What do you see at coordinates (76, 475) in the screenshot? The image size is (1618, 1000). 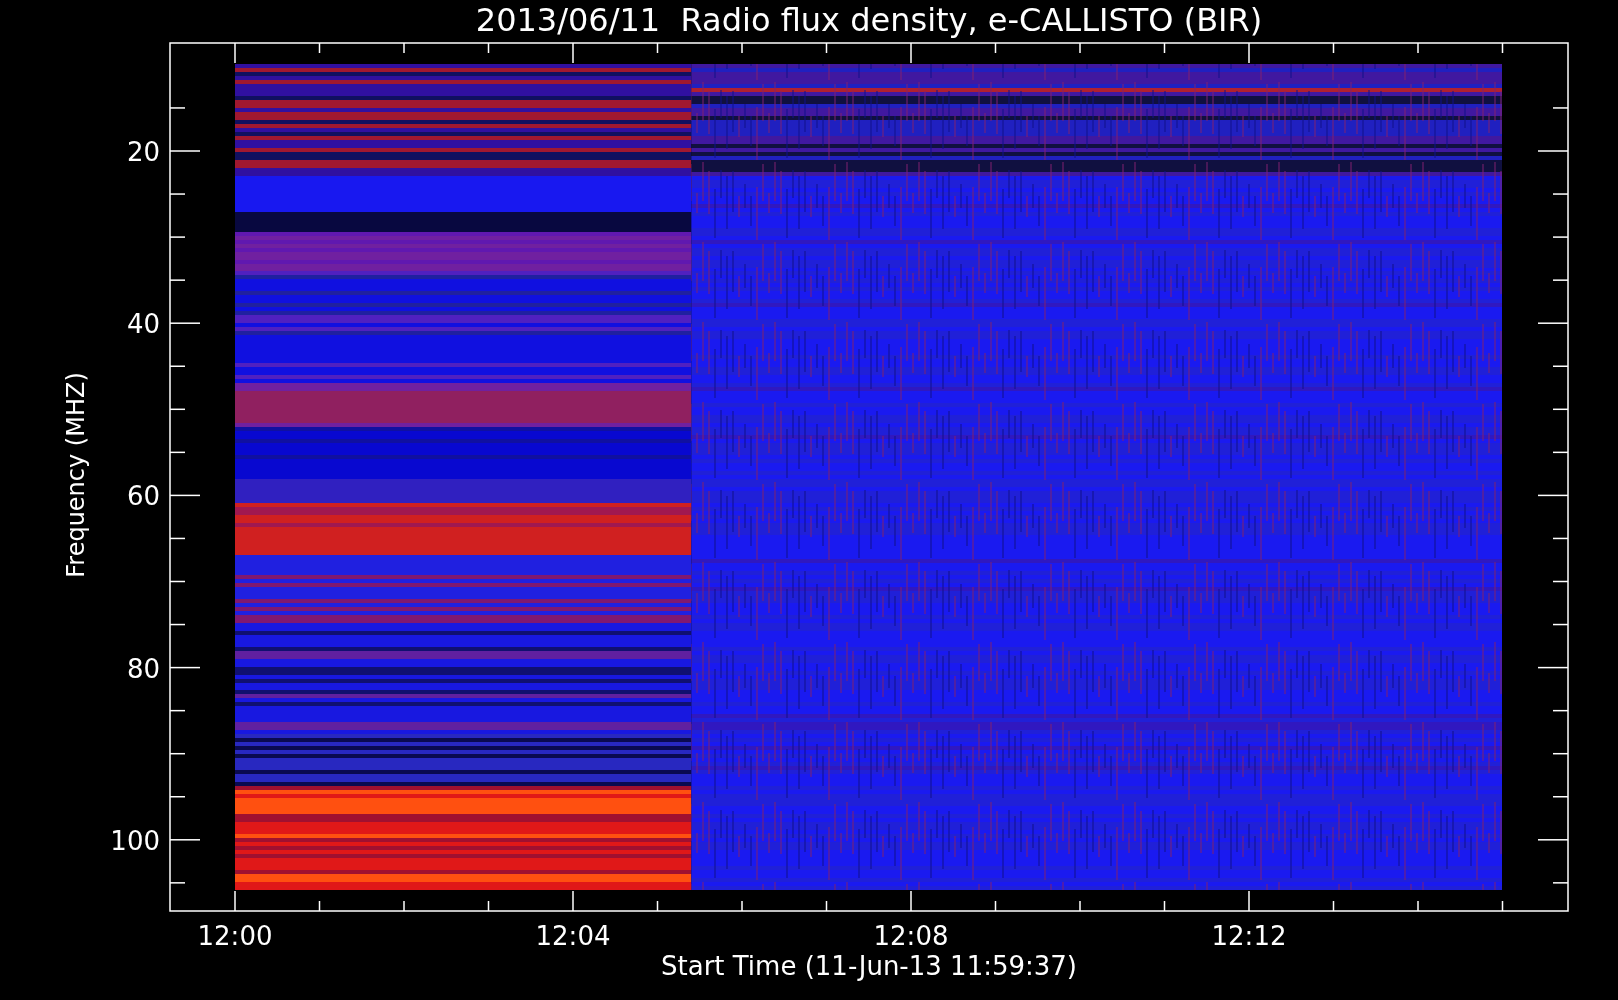 I see `y-axis-title: Frequency (MHZ)` at bounding box center [76, 475].